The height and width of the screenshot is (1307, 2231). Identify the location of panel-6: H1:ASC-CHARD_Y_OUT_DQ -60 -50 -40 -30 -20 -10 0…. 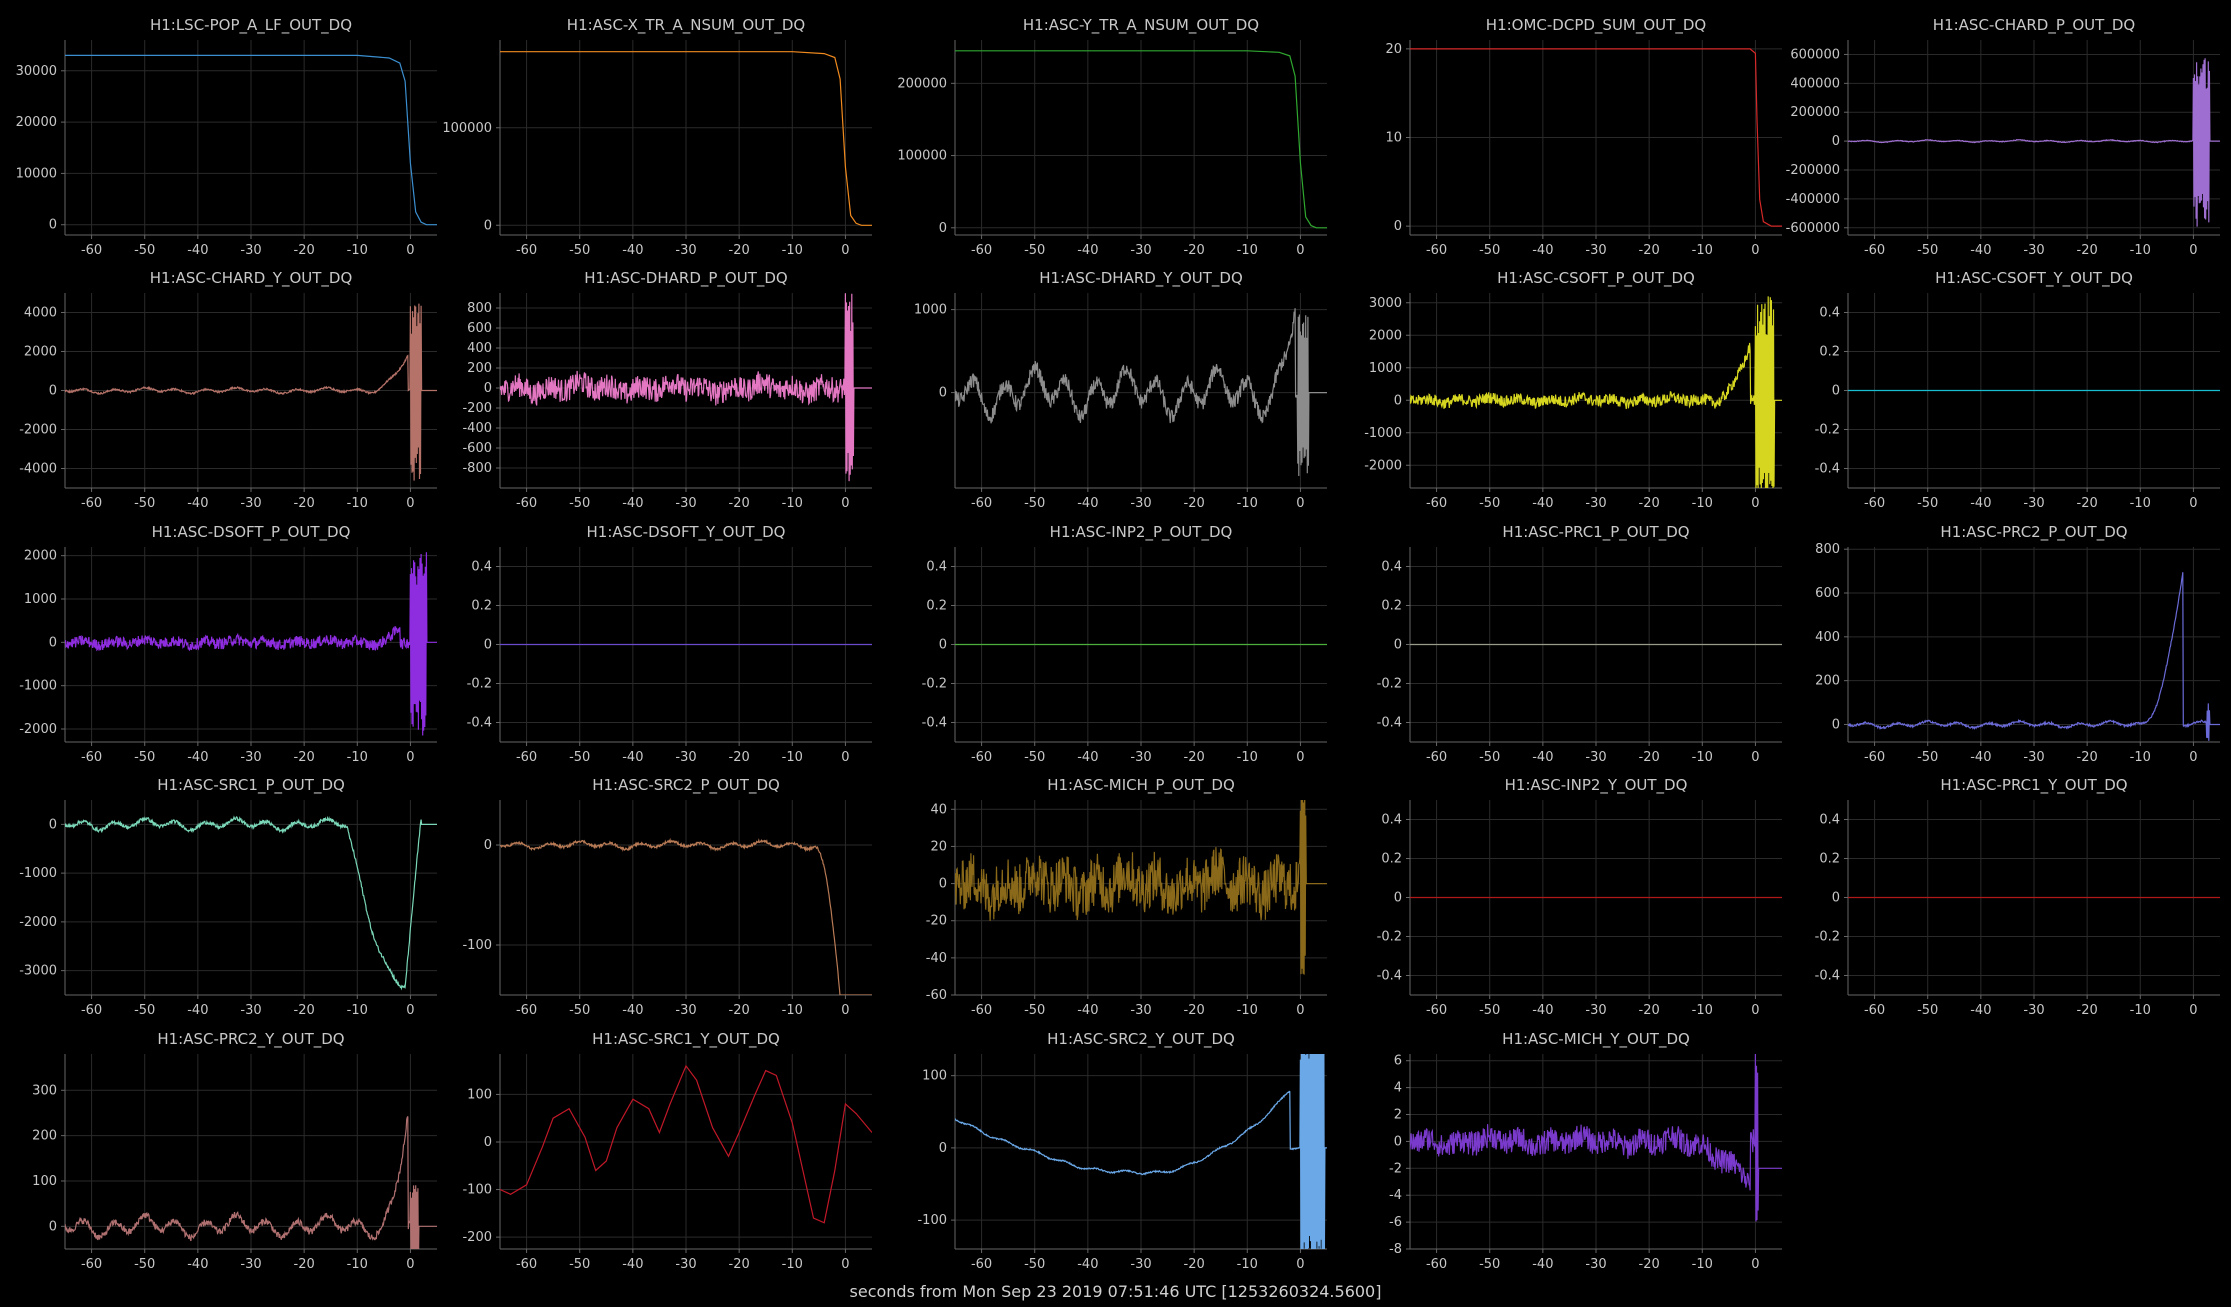
(228, 390).